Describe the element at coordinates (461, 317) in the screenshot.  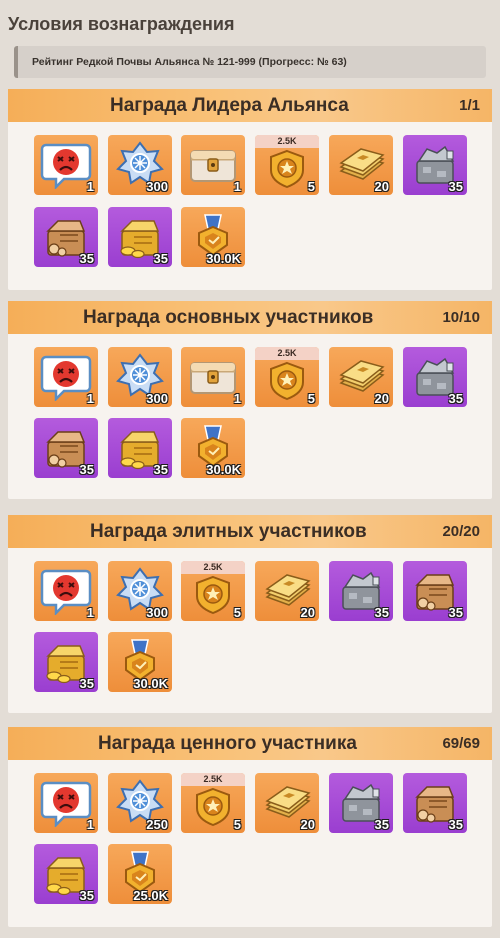
I see `section-count: 10/10` at that location.